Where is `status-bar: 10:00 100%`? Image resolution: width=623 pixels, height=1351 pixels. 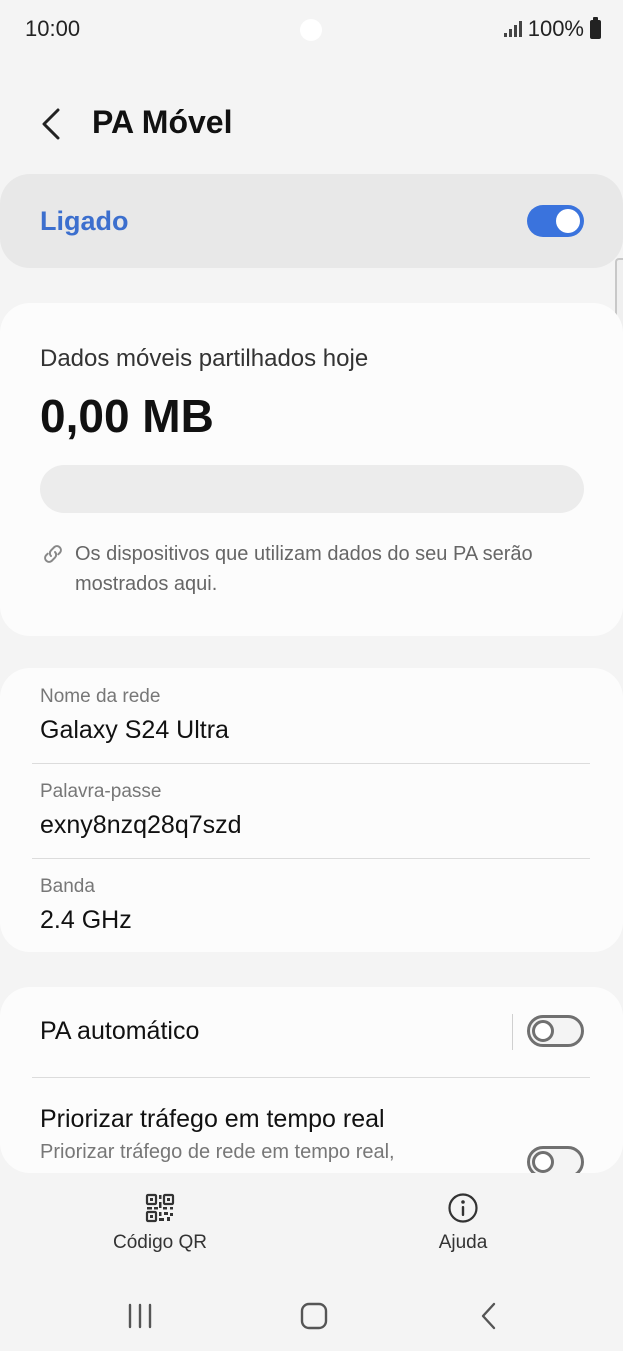
status-bar: 10:00 100% is located at coordinates (311, 29).